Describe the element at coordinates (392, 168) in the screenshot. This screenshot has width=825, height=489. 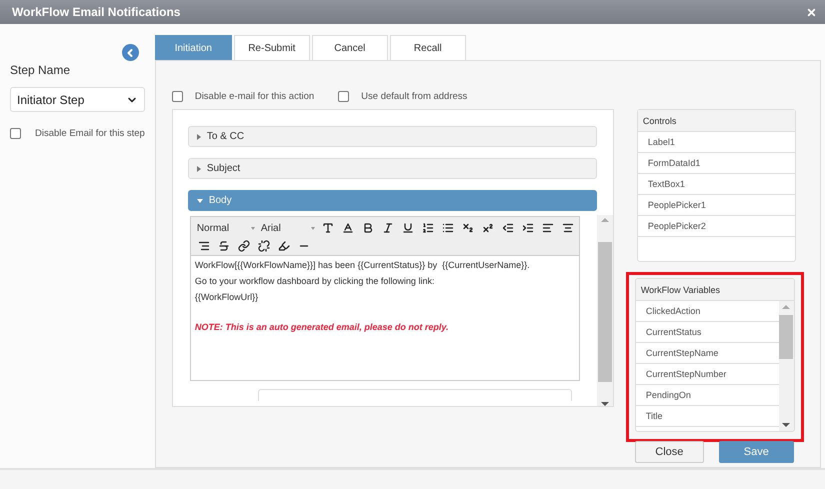
I see `accordion-header: Subject` at that location.